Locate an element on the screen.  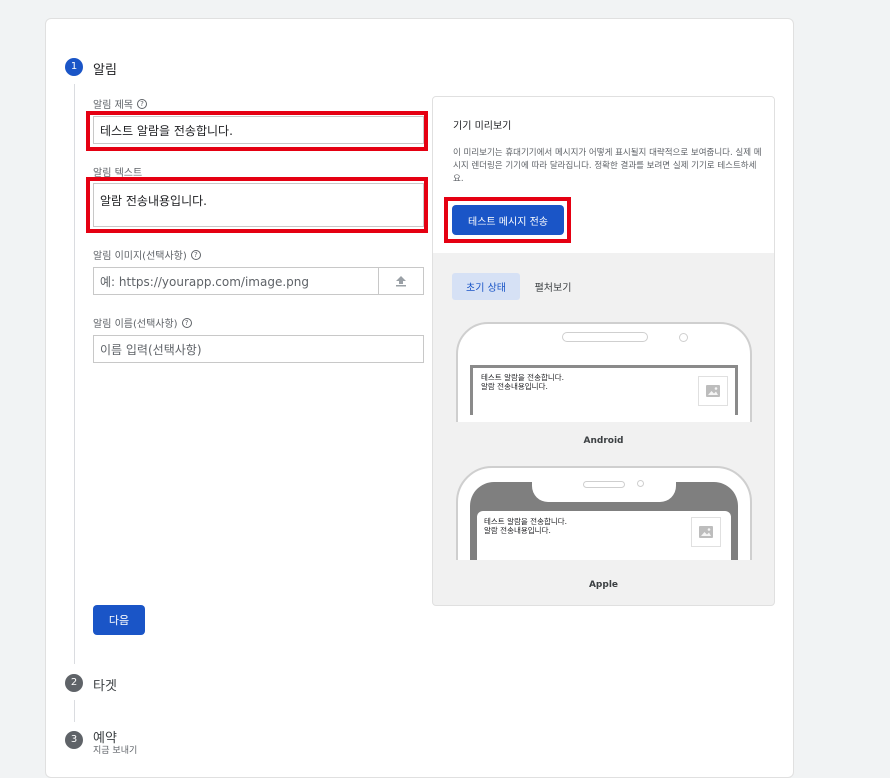
apple-image-placeholder is located at coordinates (706, 532).